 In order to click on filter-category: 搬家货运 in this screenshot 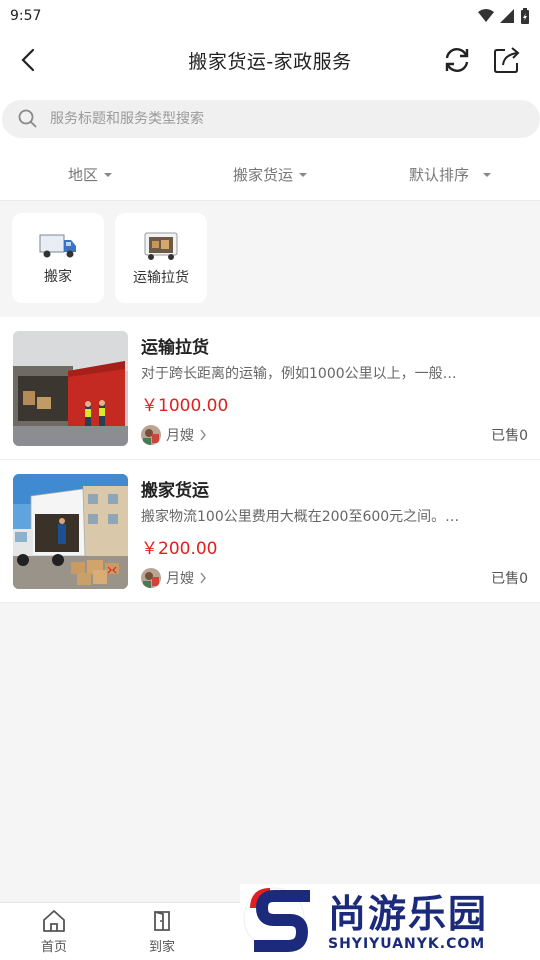, I will do `click(270, 174)`.